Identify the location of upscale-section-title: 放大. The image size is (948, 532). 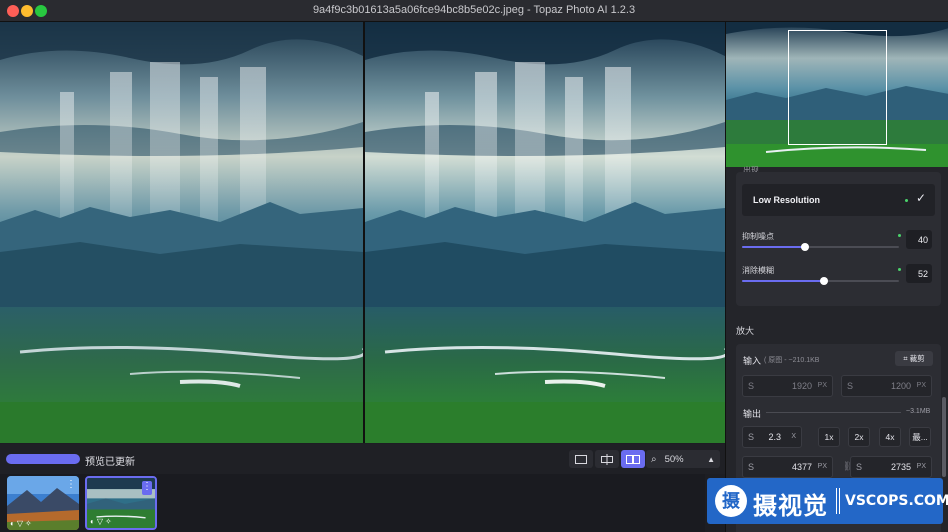
(745, 331).